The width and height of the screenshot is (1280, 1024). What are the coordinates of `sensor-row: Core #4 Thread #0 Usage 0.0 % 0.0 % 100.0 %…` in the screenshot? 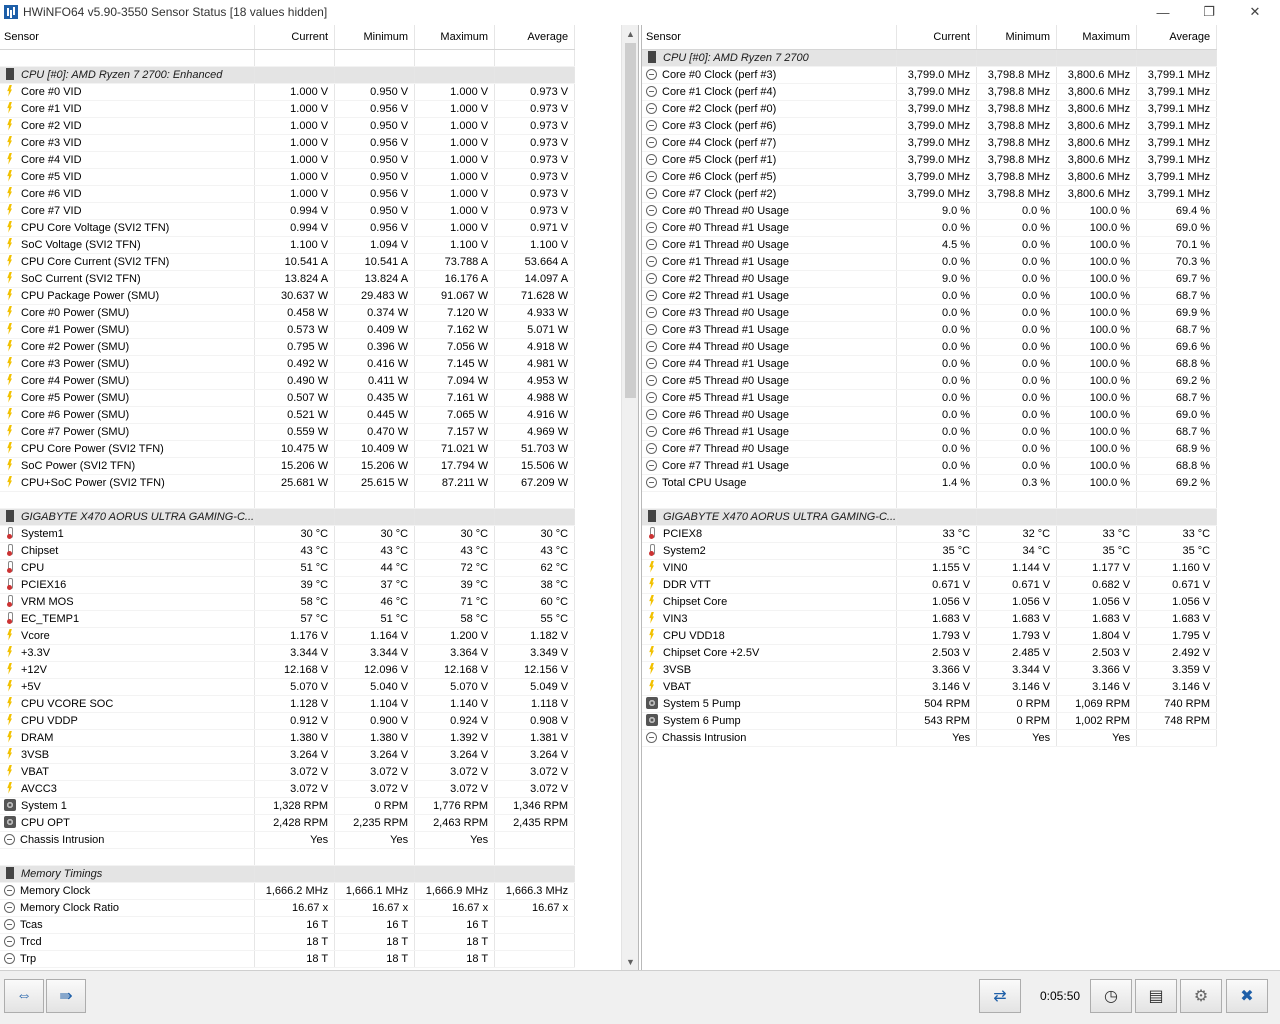 It's located at (930, 347).